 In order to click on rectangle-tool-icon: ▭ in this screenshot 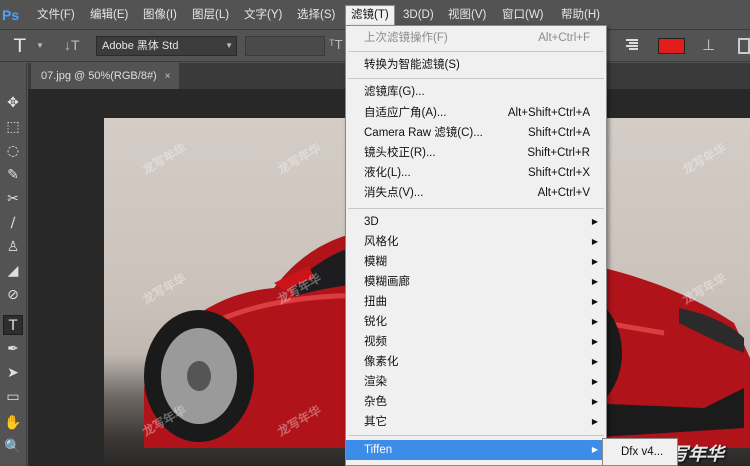, I will do `click(13, 397)`.